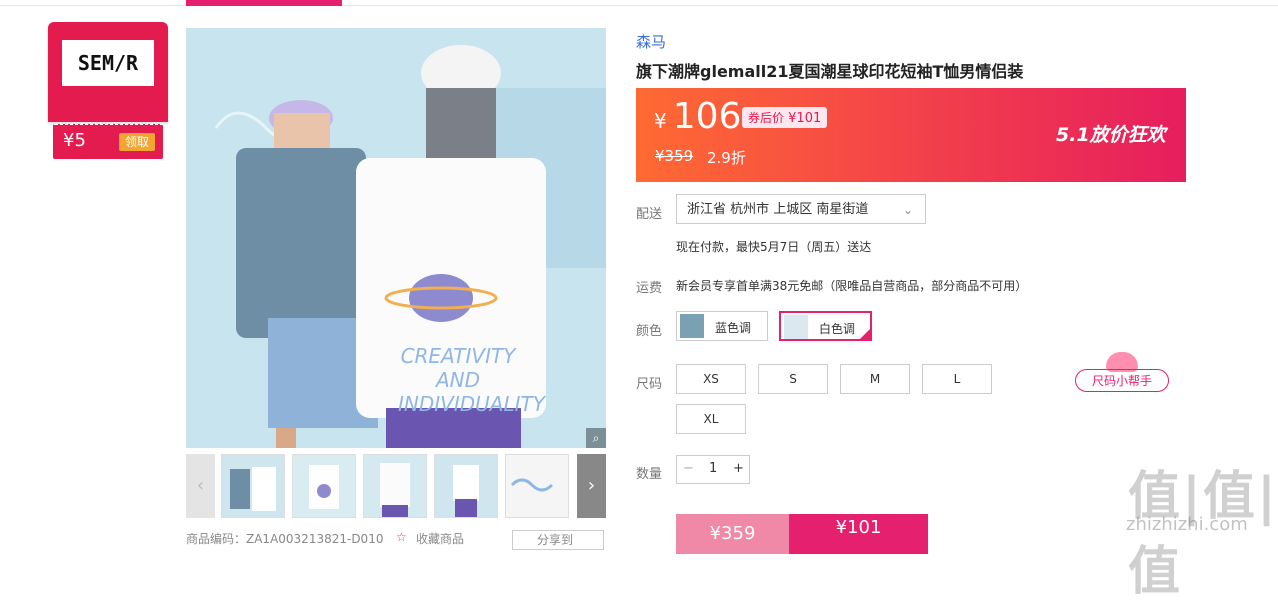 The height and width of the screenshot is (604, 1278). What do you see at coordinates (805, 118) in the screenshot?
I see `after-coupon-value: ¥101` at bounding box center [805, 118].